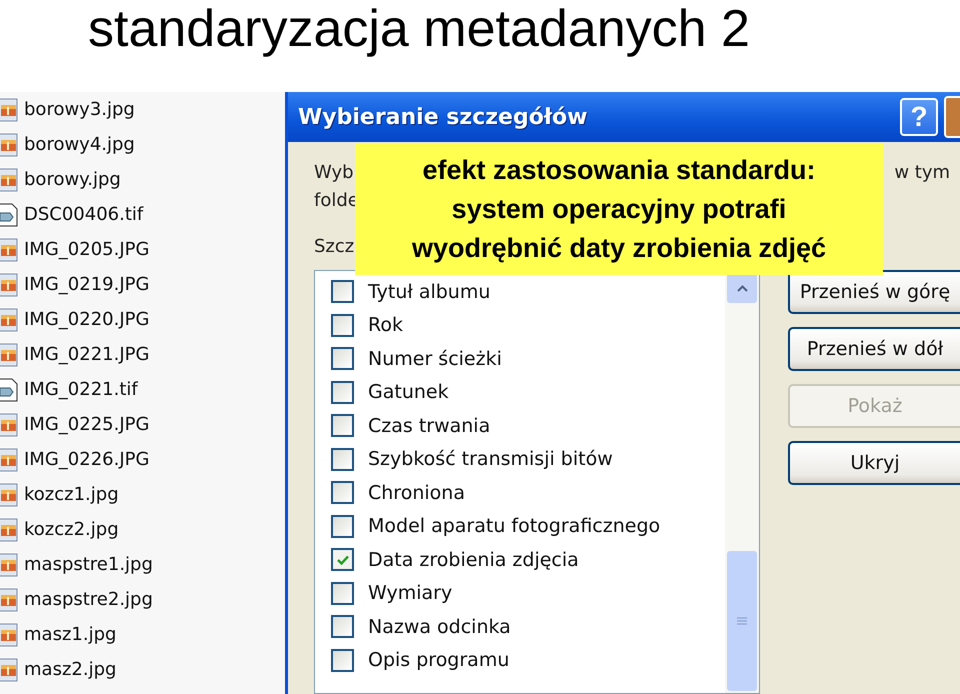 The height and width of the screenshot is (694, 960). I want to click on dialog-button: Przenieś w dół, so click(874, 349).